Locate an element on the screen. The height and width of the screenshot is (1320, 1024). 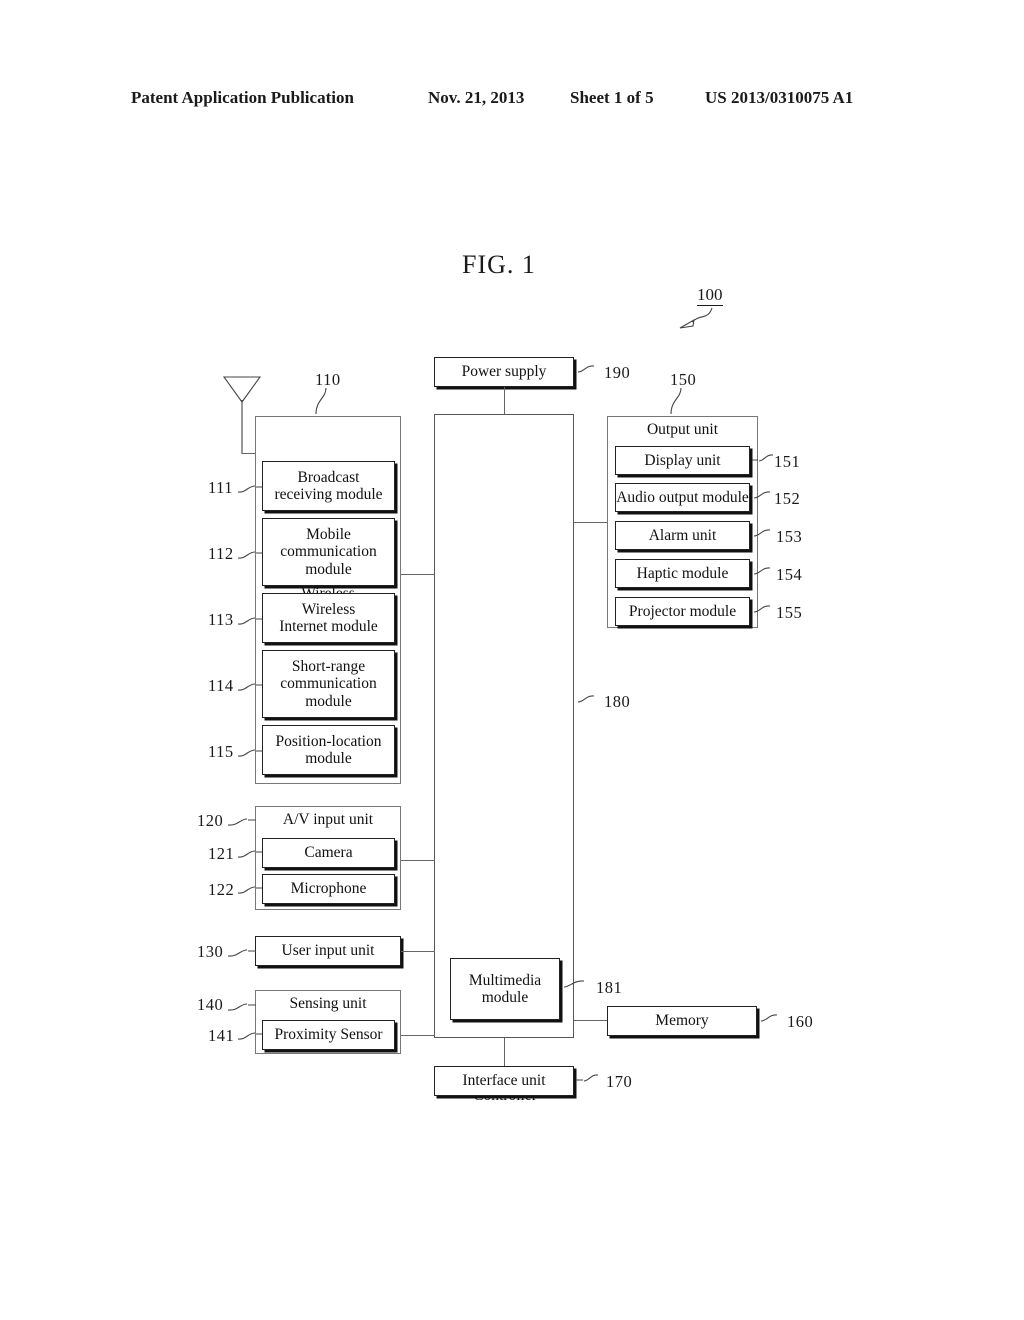
block-haptic-module-label: Haptic module is located at coordinates (682, 573).